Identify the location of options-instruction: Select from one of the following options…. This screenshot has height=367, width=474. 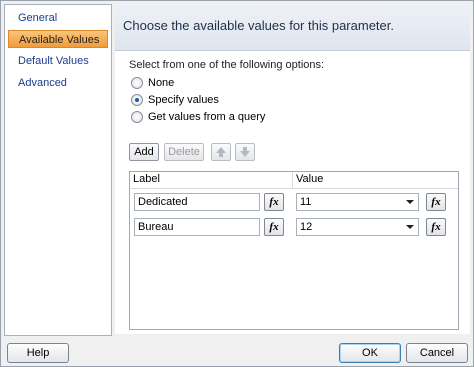
(227, 65).